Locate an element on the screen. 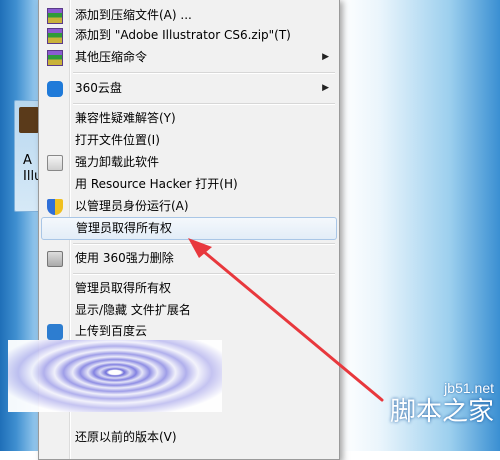 The height and width of the screenshot is (460, 500). menu-item-other-compress: 其他压缩命令 ▶ is located at coordinates (188, 57).